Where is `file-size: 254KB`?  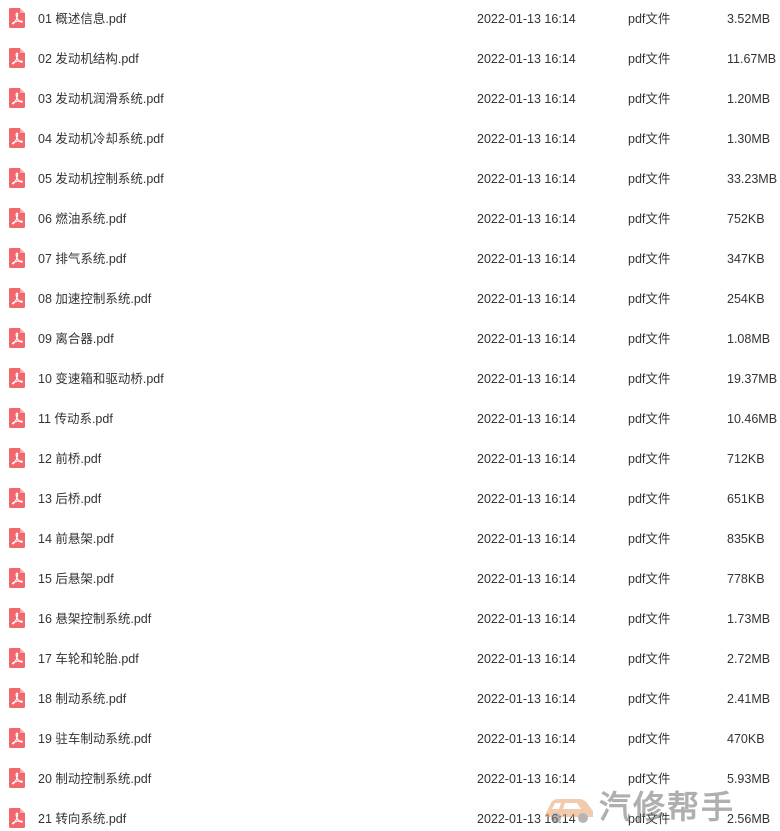 file-size: 254KB is located at coordinates (746, 299).